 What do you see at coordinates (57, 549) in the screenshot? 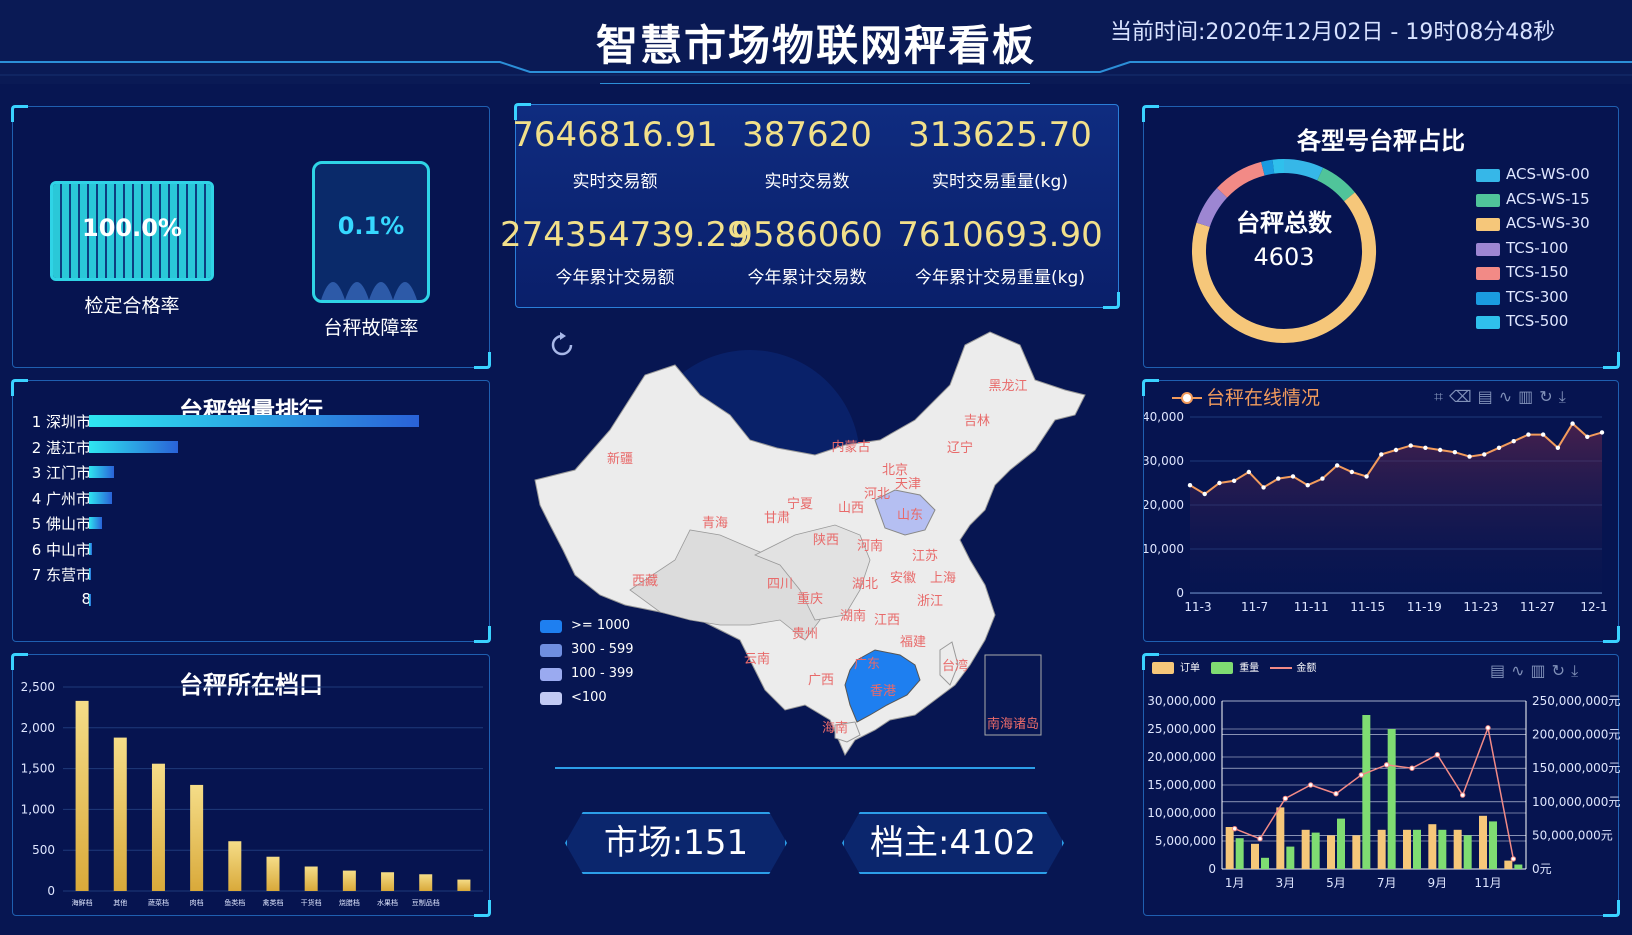
I see `ranking-label: 6 中山市` at bounding box center [57, 549].